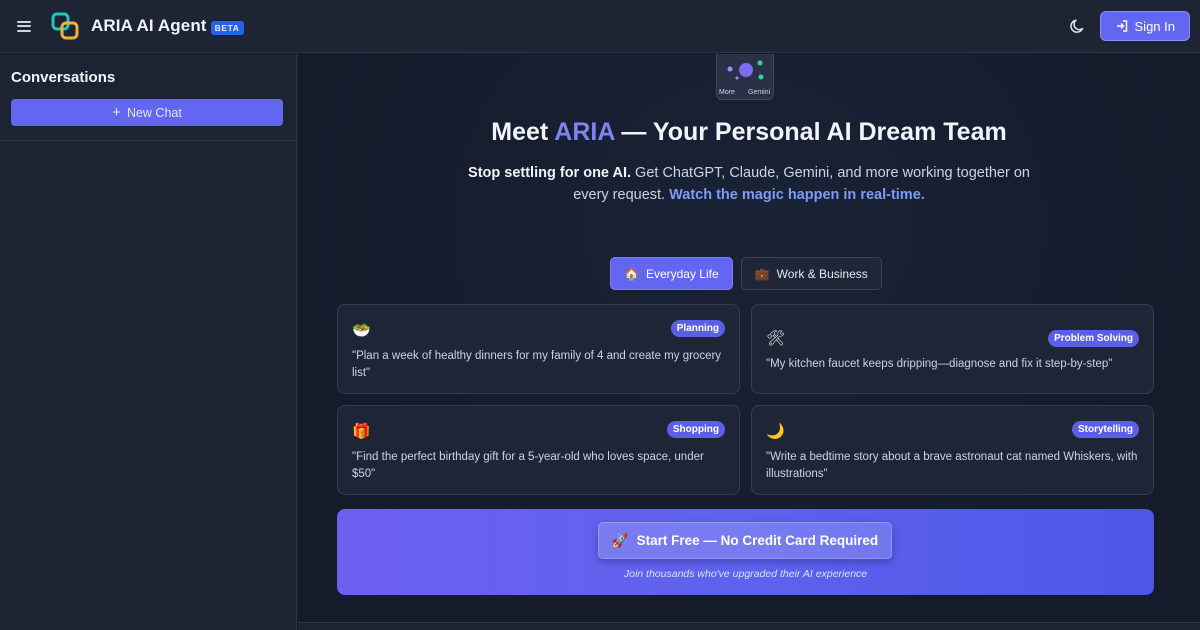 This screenshot has width=1200, height=630. I want to click on house-icon: 🏠, so click(631, 273).